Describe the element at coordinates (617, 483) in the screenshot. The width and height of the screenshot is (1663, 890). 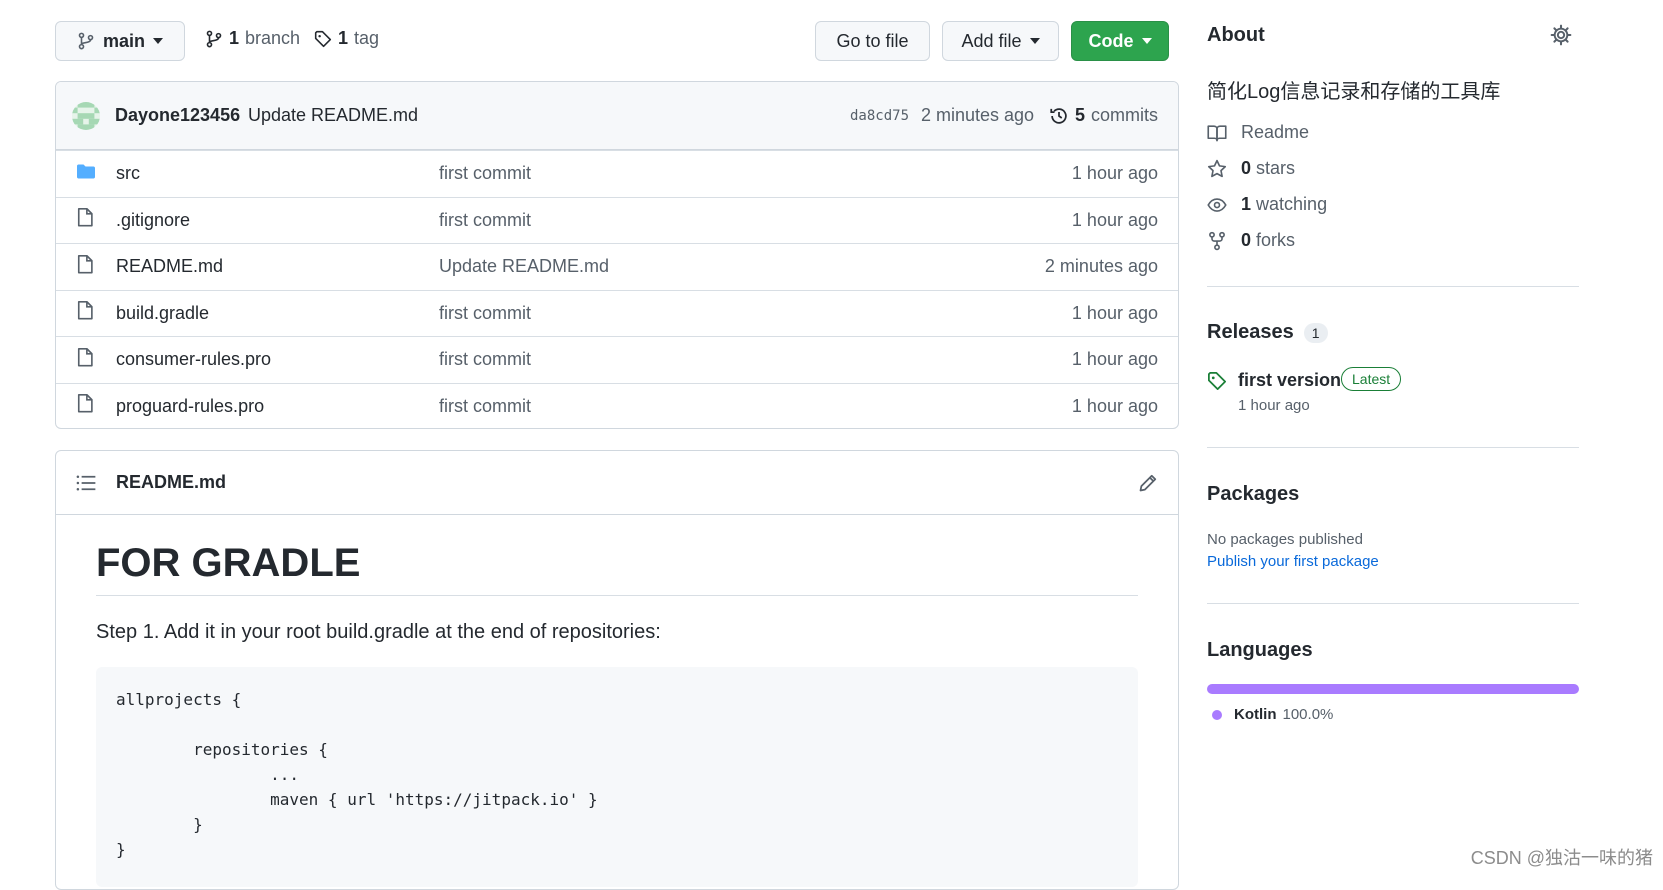
I see `readme-header: README.md` at that location.